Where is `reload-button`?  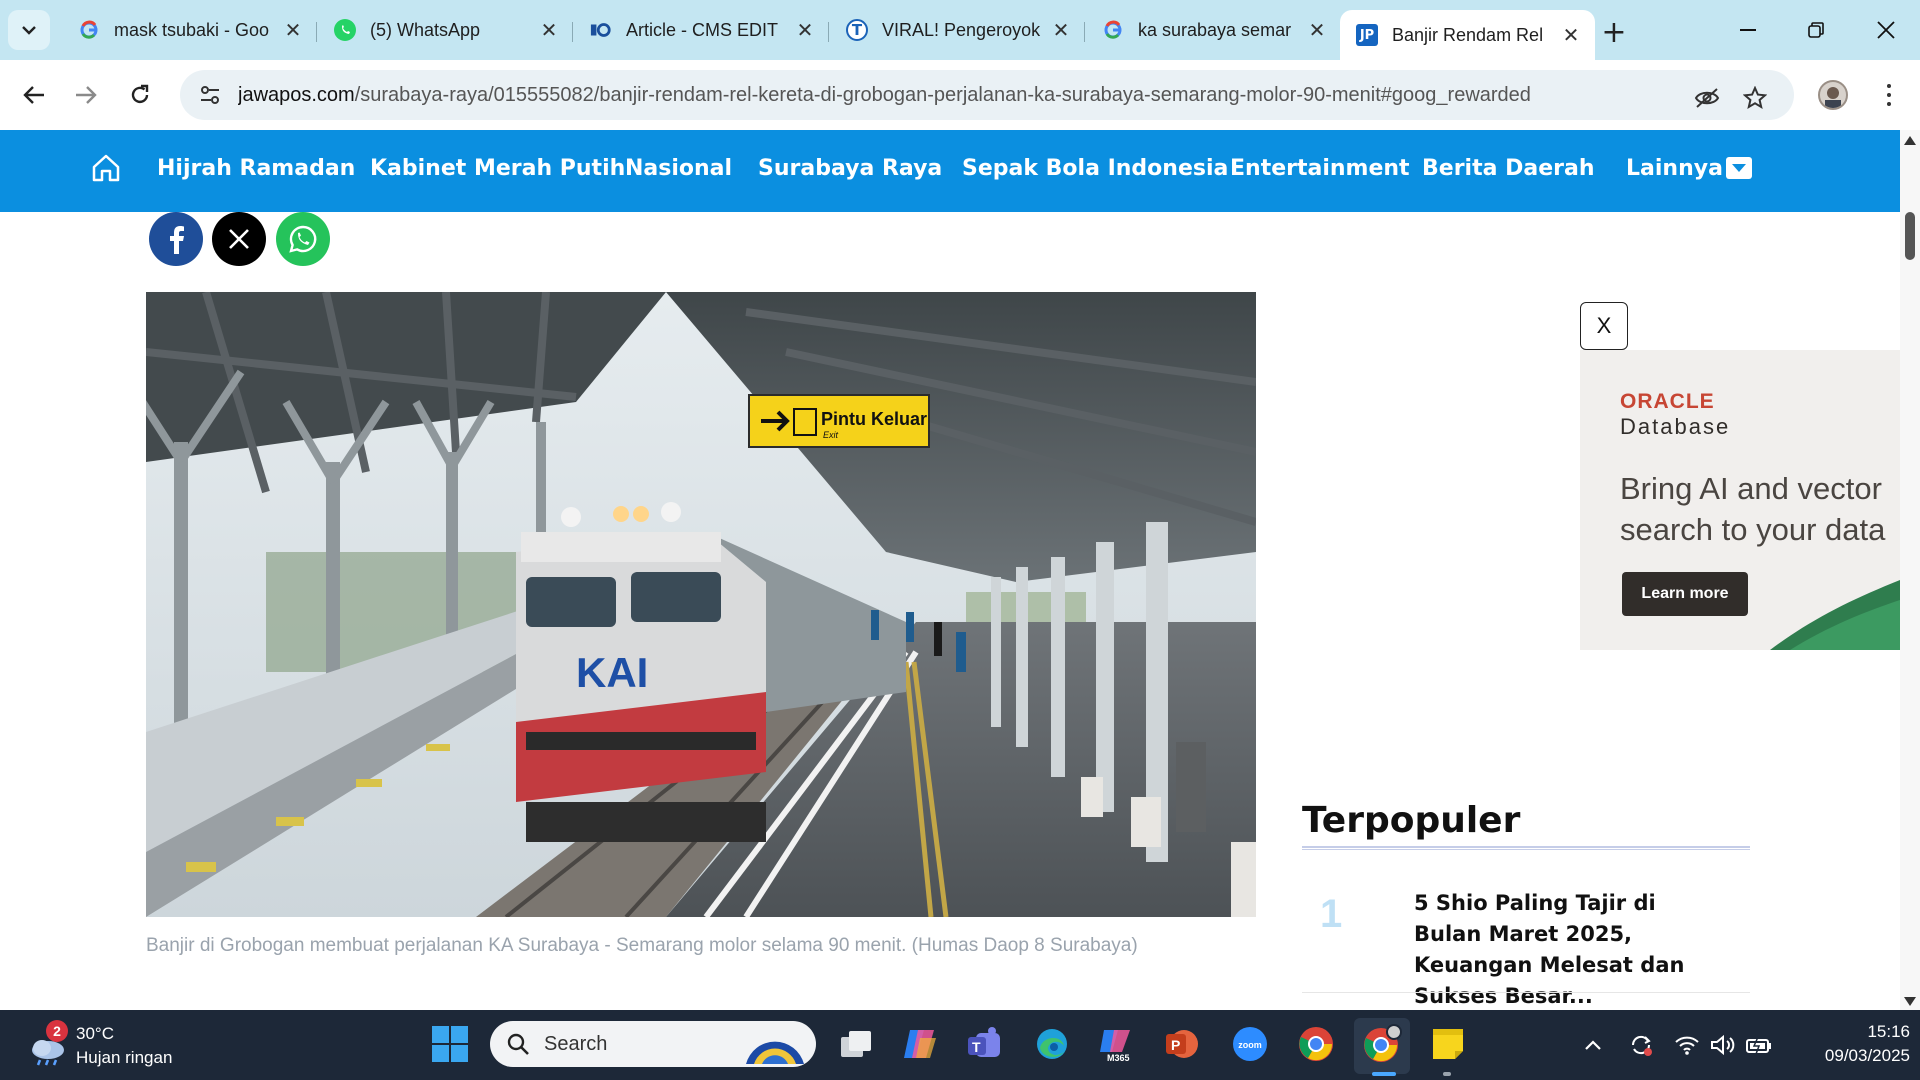
reload-button is located at coordinates (140, 95).